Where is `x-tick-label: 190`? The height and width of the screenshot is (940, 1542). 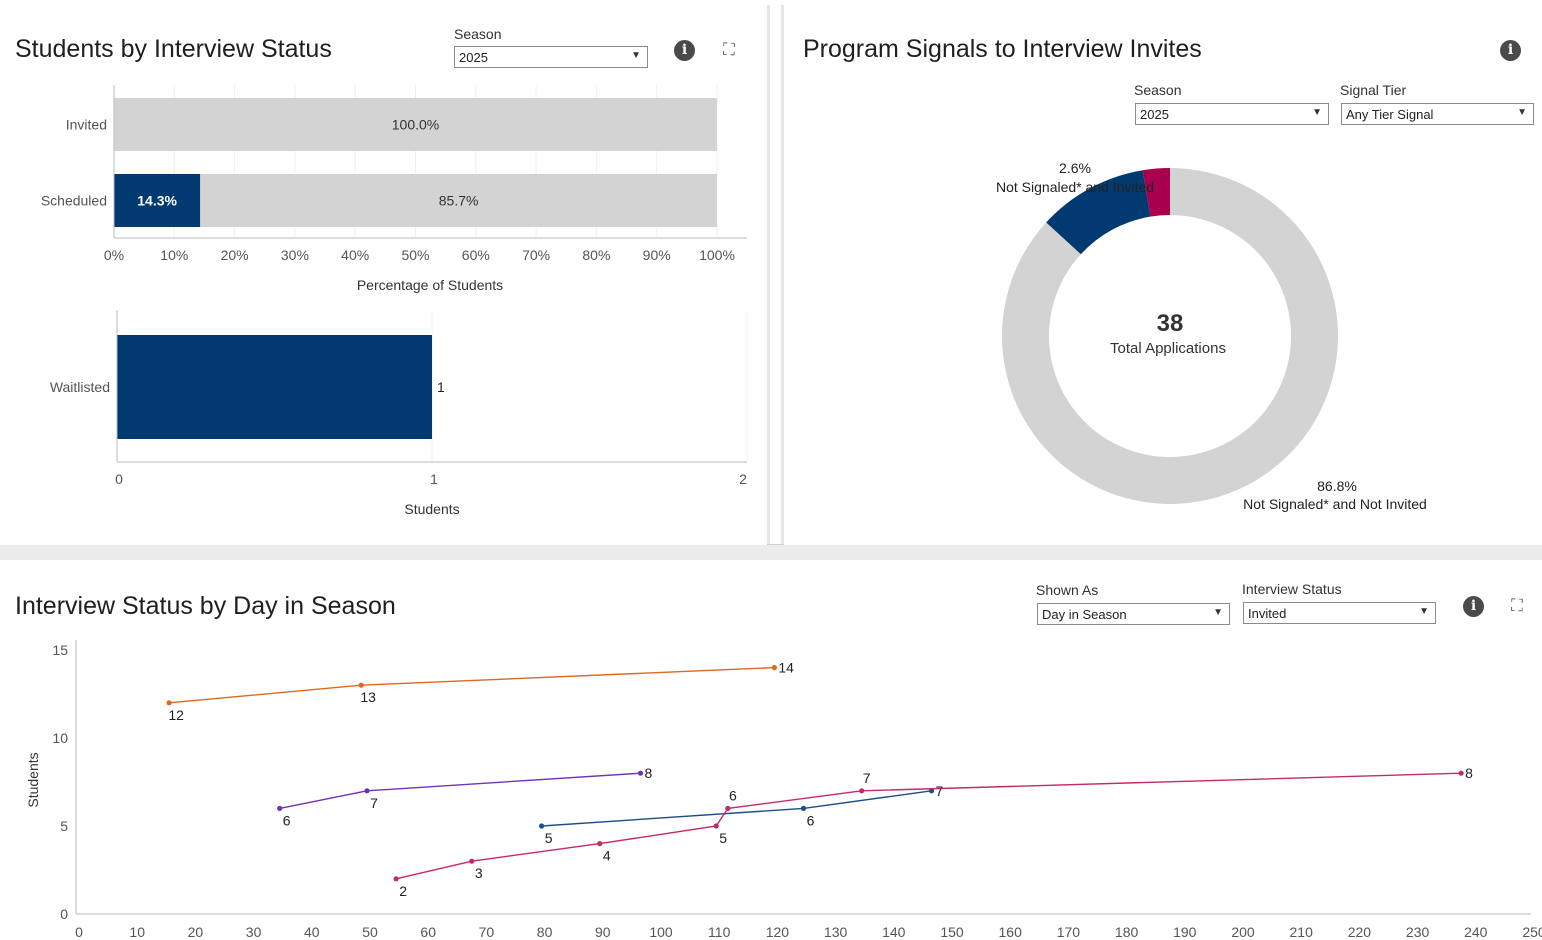 x-tick-label: 190 is located at coordinates (1185, 932).